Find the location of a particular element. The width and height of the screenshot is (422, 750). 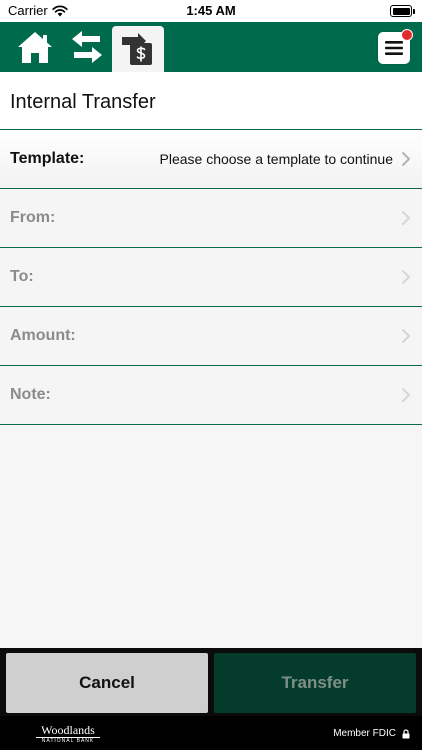

footer: Woodlands NATIONAL BANK Member FDIC is located at coordinates (211, 733).